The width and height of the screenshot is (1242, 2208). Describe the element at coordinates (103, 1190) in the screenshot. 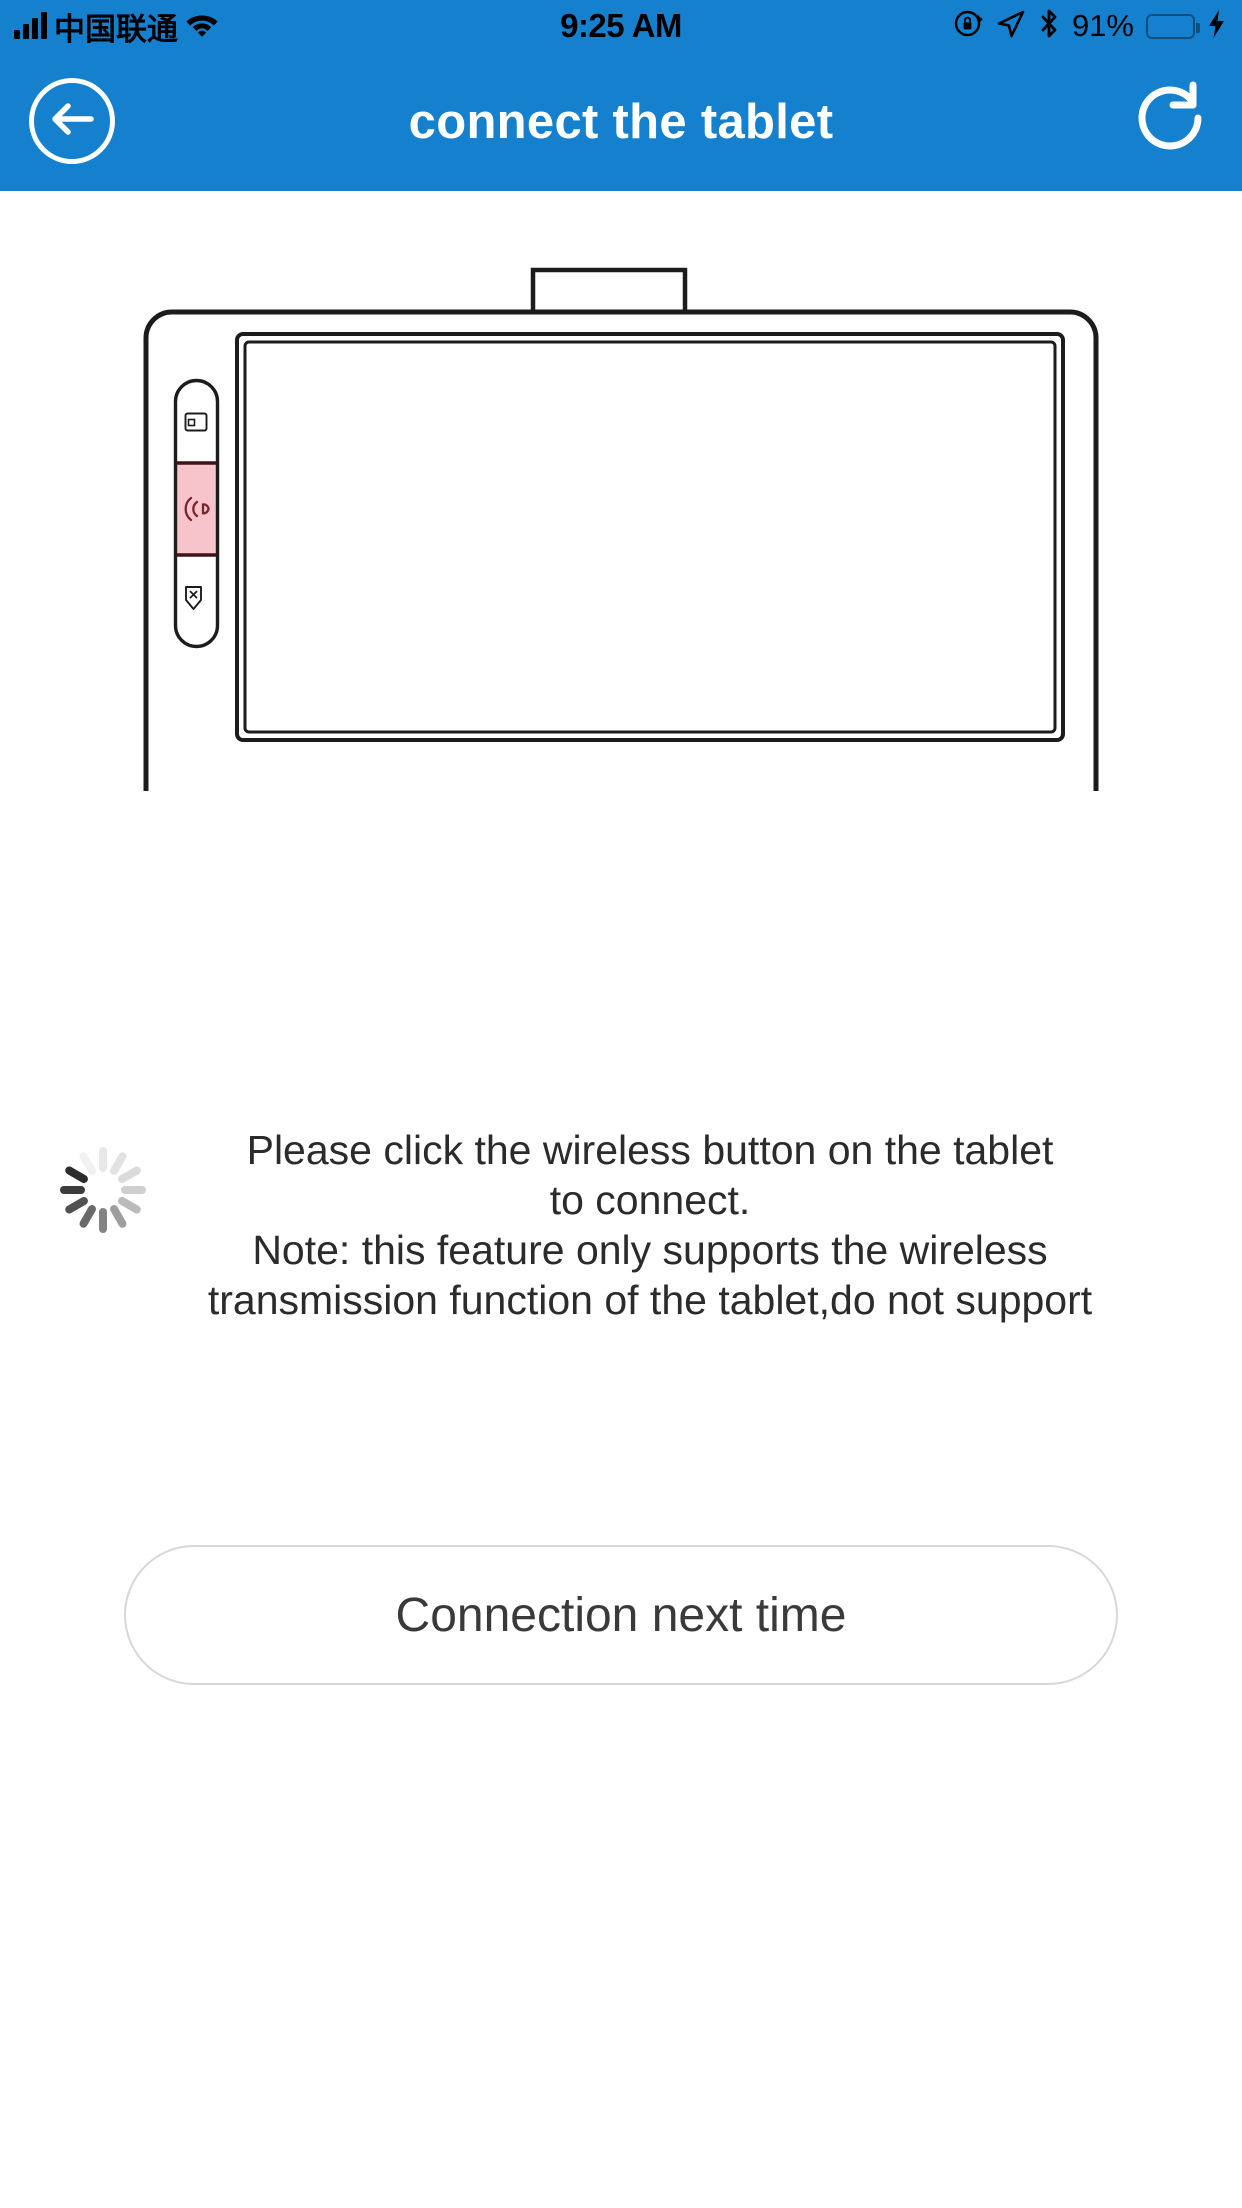

I see `loading-spinner-icon` at that location.